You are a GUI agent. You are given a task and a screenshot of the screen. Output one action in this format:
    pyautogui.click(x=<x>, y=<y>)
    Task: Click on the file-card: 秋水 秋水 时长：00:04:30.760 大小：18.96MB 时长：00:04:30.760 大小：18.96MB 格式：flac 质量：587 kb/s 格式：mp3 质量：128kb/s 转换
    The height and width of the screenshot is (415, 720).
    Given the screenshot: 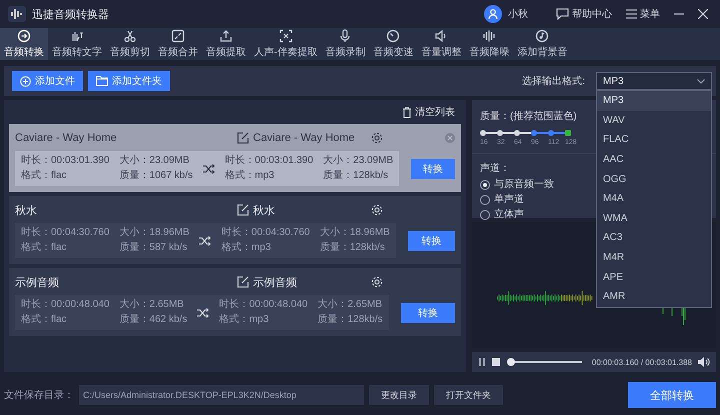 What is the action you would take?
    pyautogui.click(x=235, y=230)
    